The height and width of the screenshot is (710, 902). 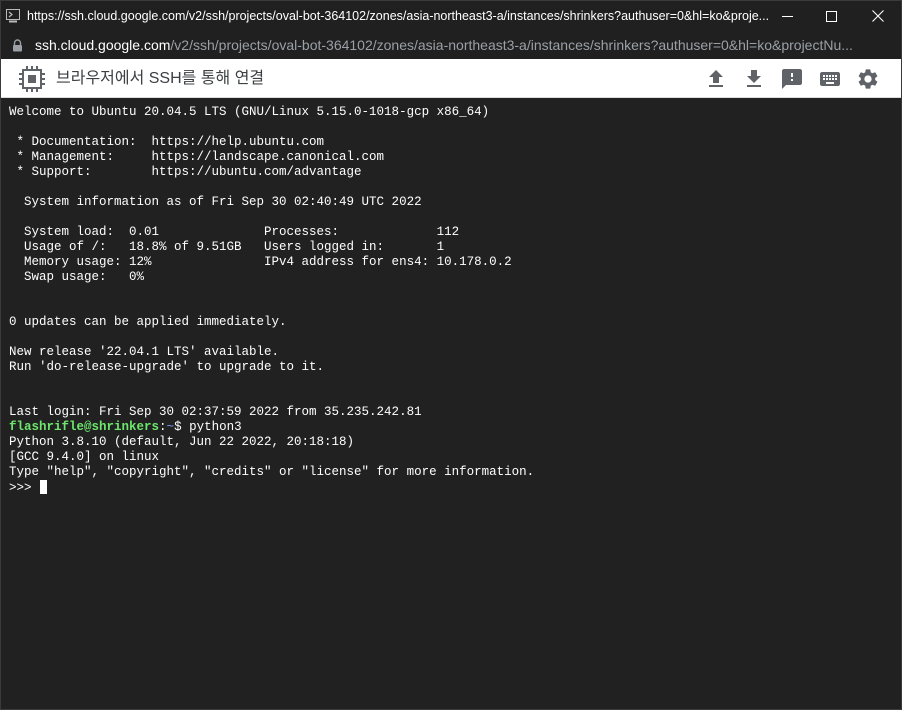 I want to click on lock-icon, so click(x=17, y=45).